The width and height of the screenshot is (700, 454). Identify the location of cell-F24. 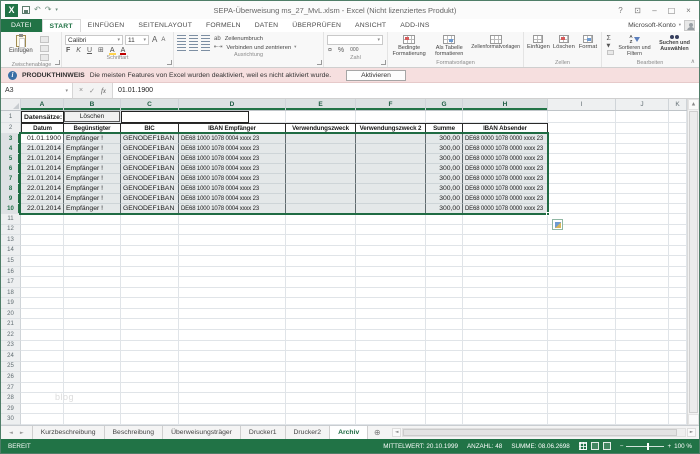
(391, 356).